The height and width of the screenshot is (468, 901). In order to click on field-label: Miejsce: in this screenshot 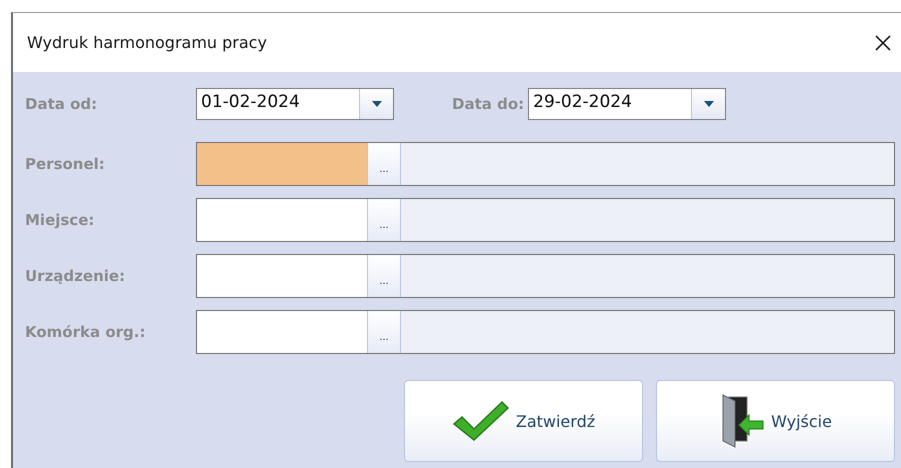, I will do `click(60, 220)`.